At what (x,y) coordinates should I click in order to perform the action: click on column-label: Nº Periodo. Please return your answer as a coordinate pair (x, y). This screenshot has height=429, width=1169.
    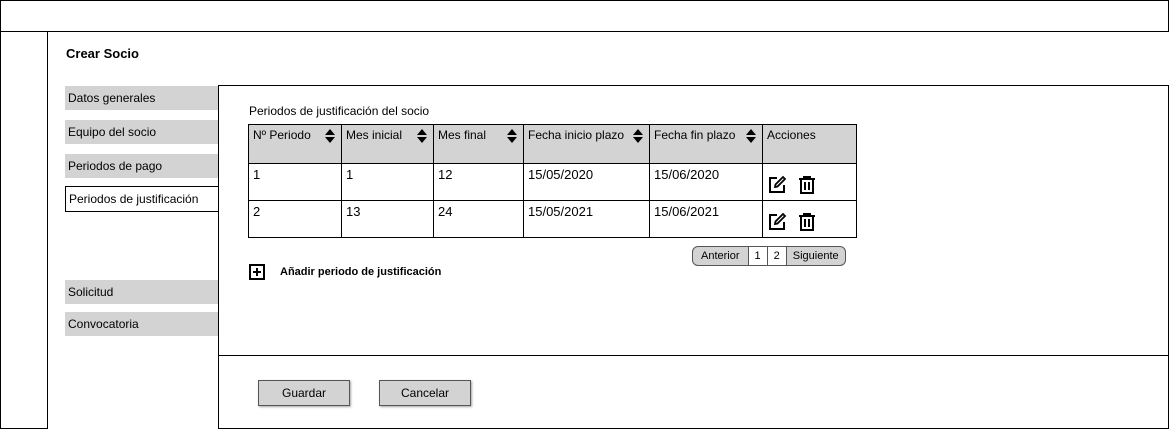
    Looking at the image, I should click on (282, 135).